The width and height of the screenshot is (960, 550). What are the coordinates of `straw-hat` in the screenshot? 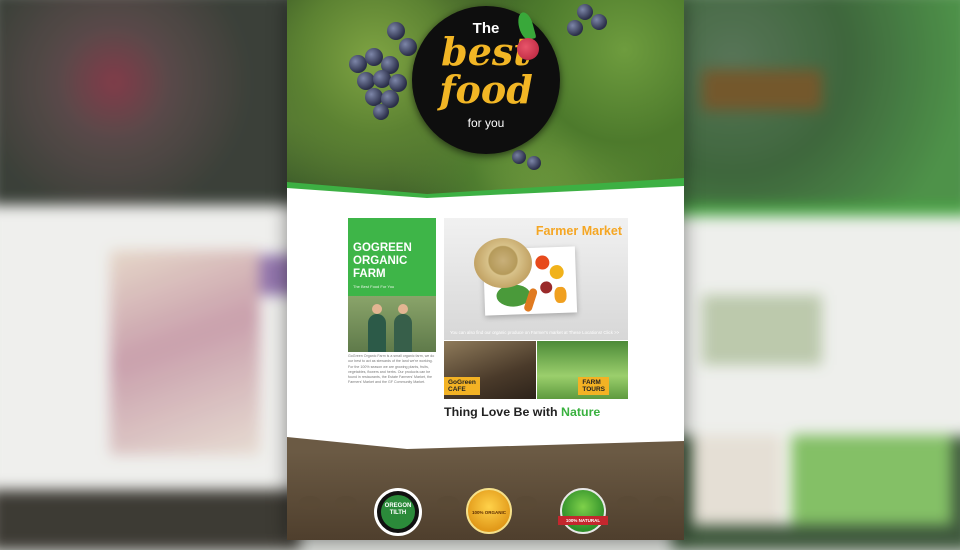 It's located at (503, 263).